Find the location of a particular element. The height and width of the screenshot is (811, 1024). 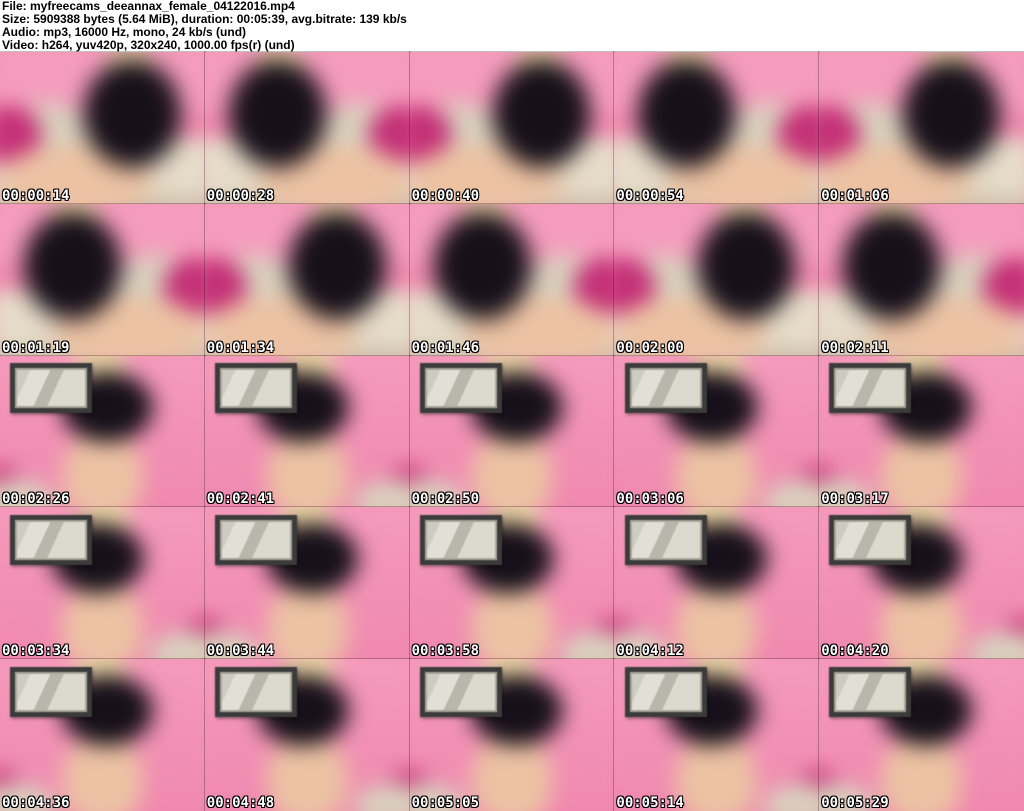

timestamp-overlay: 00:00:40 is located at coordinates (445, 195).